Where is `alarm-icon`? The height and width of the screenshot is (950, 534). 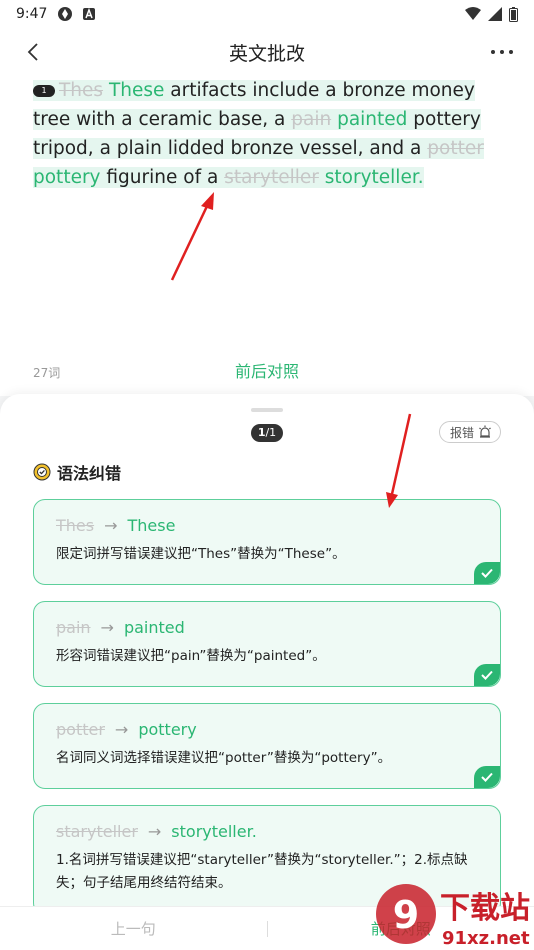
alarm-icon is located at coordinates (485, 431).